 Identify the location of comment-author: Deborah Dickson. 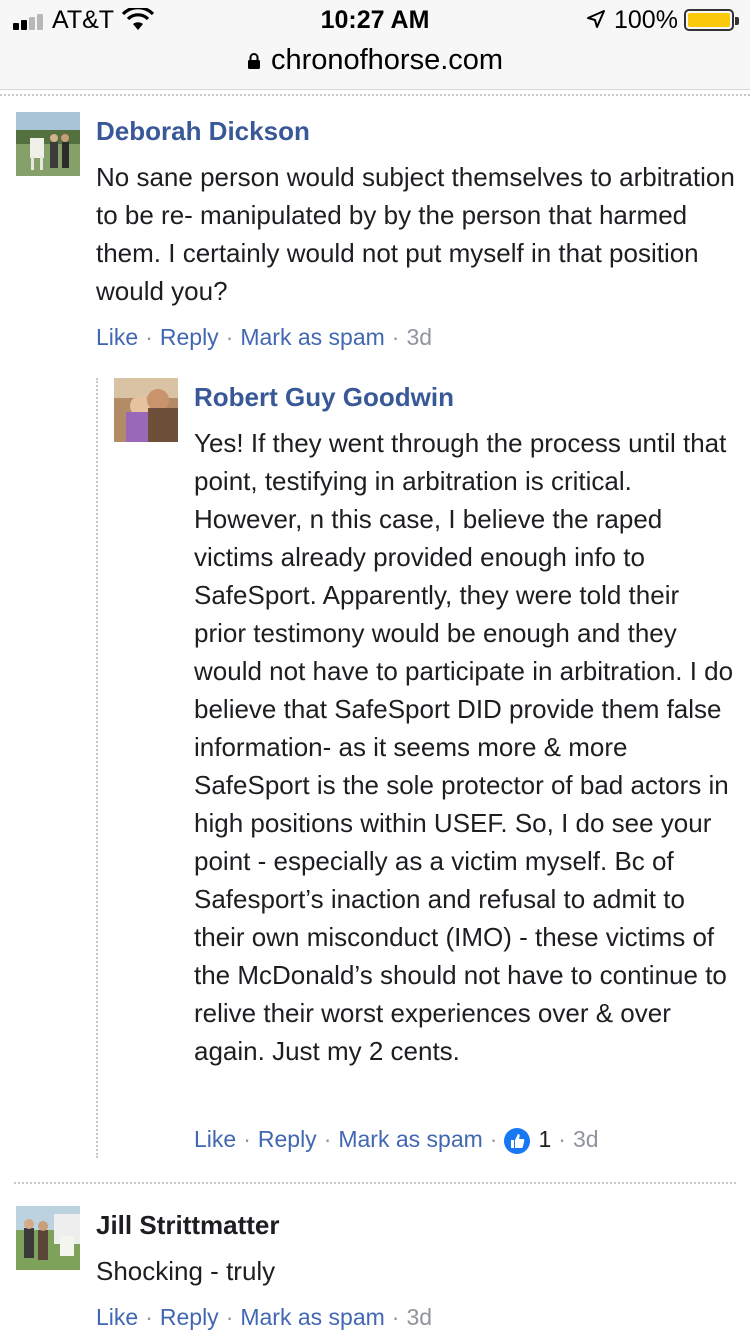
(203, 131).